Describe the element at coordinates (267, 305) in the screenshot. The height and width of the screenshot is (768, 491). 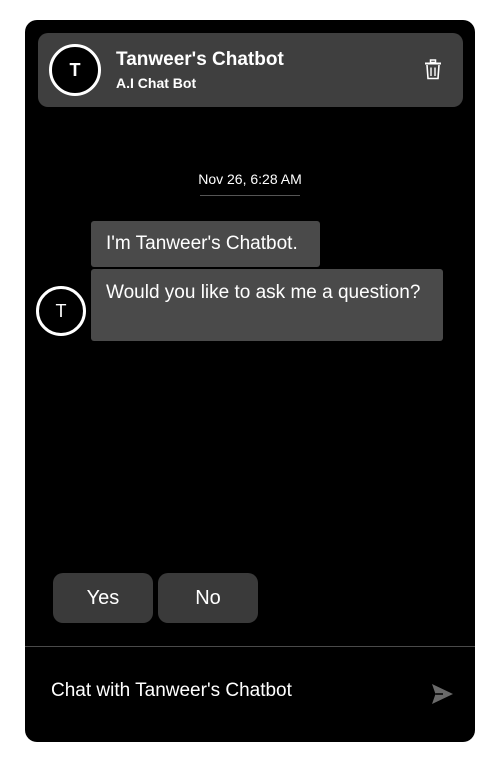
I see `bot-message-bubble: Would you like to ask me a question?` at that location.